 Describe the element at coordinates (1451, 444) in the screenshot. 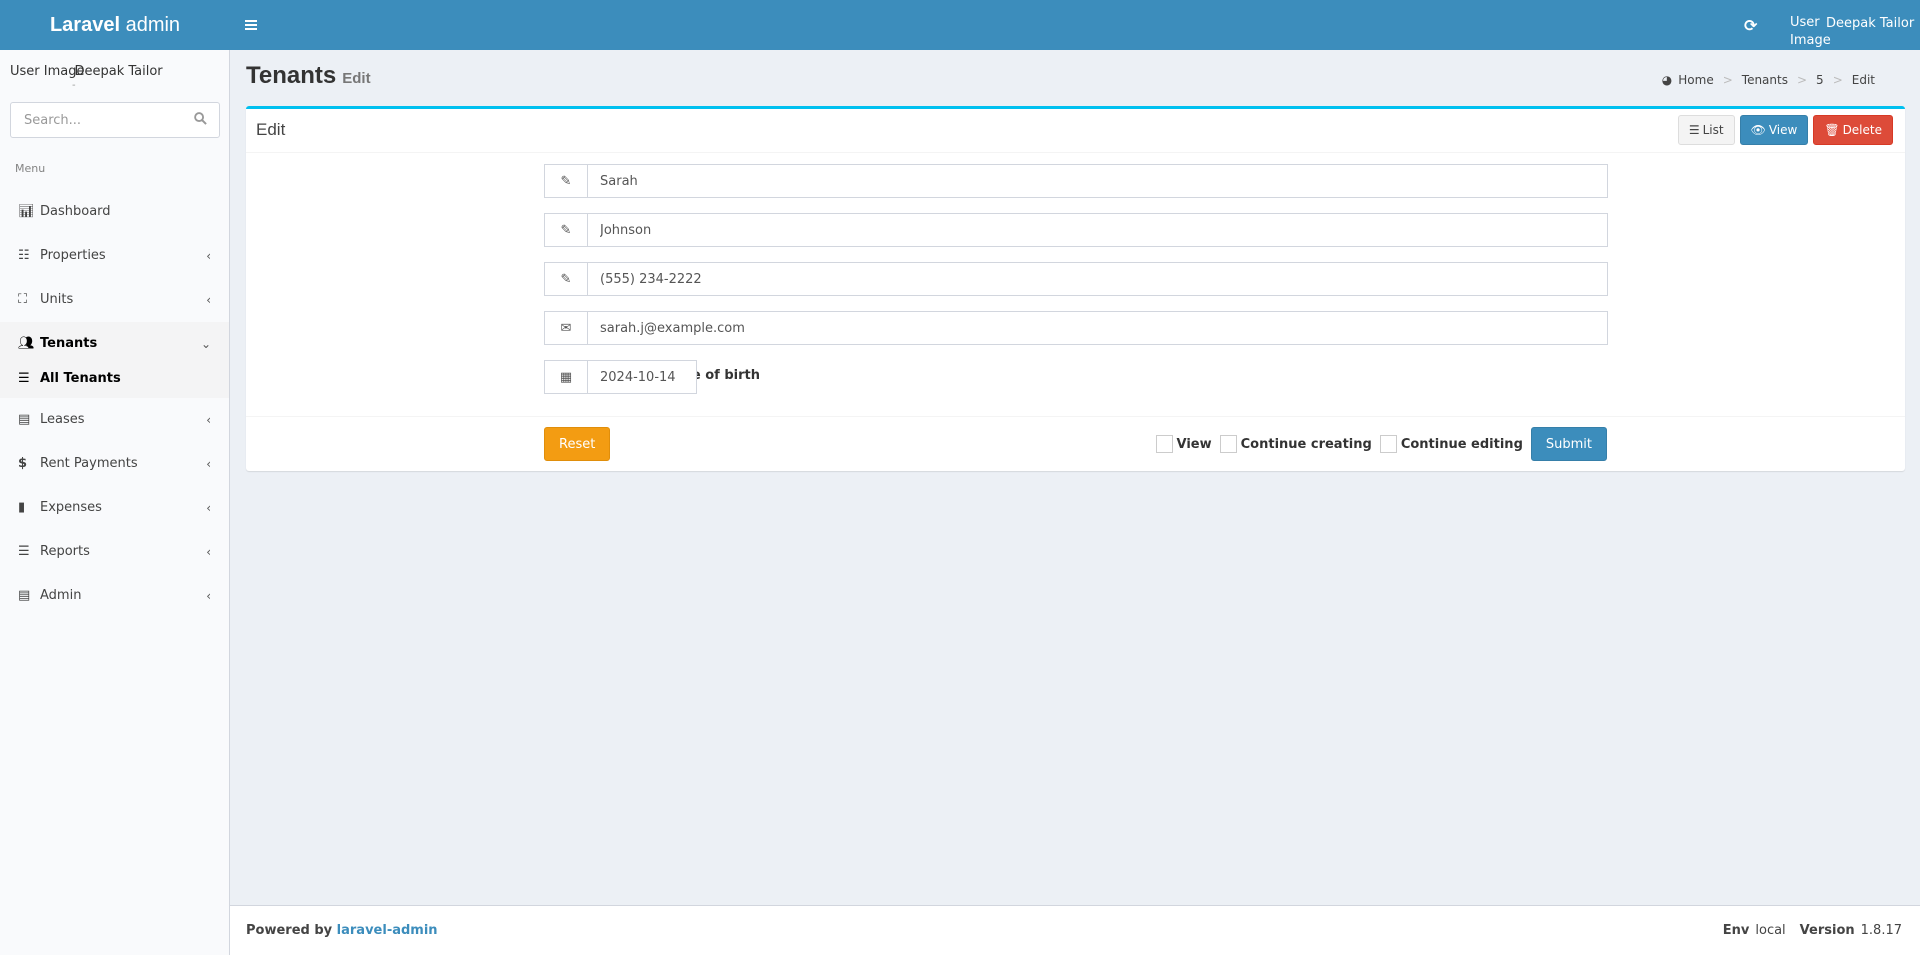

I see `continue-editing-checkbox-label: Continue editing` at that location.